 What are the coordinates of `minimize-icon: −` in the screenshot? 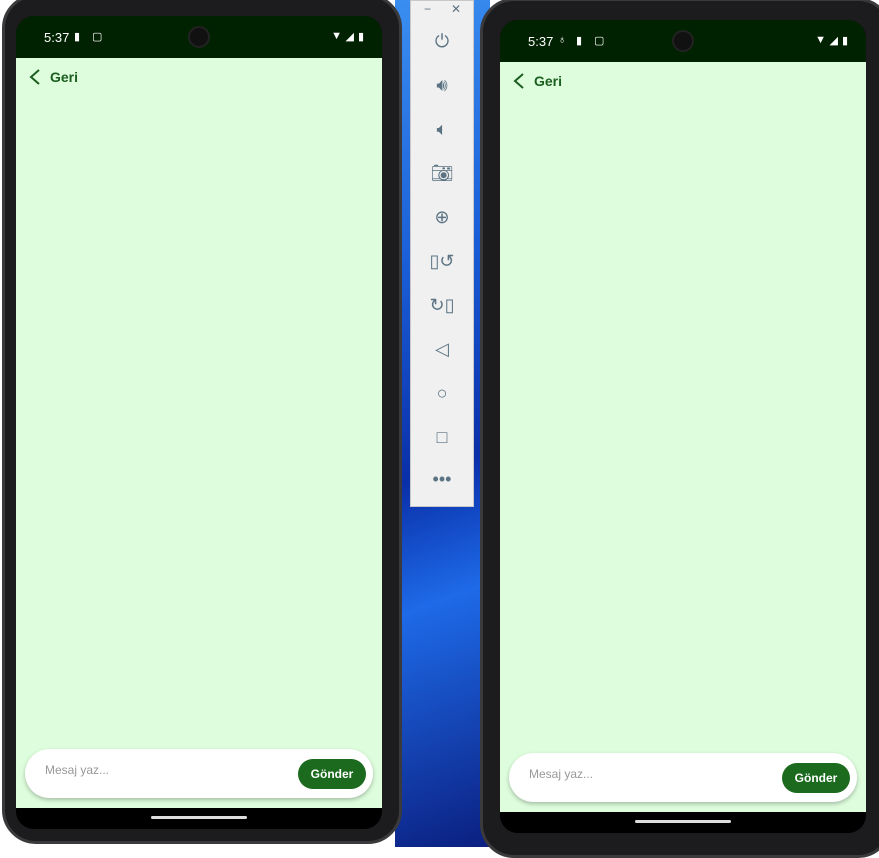 It's located at (427, 9).